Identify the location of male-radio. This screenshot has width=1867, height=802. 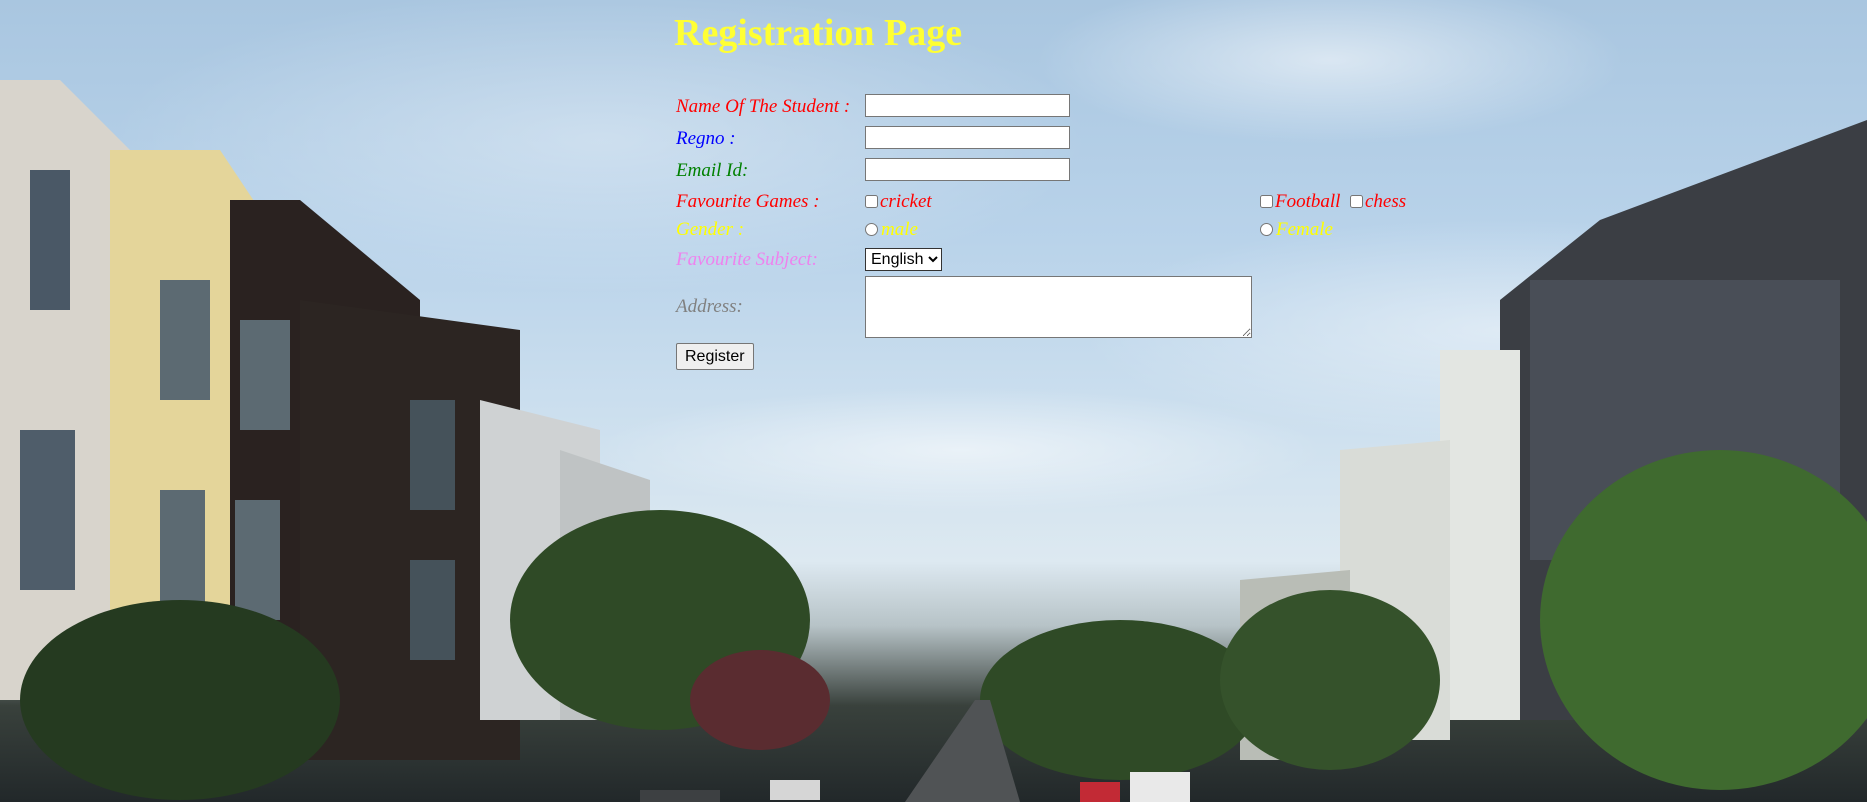
(871, 229).